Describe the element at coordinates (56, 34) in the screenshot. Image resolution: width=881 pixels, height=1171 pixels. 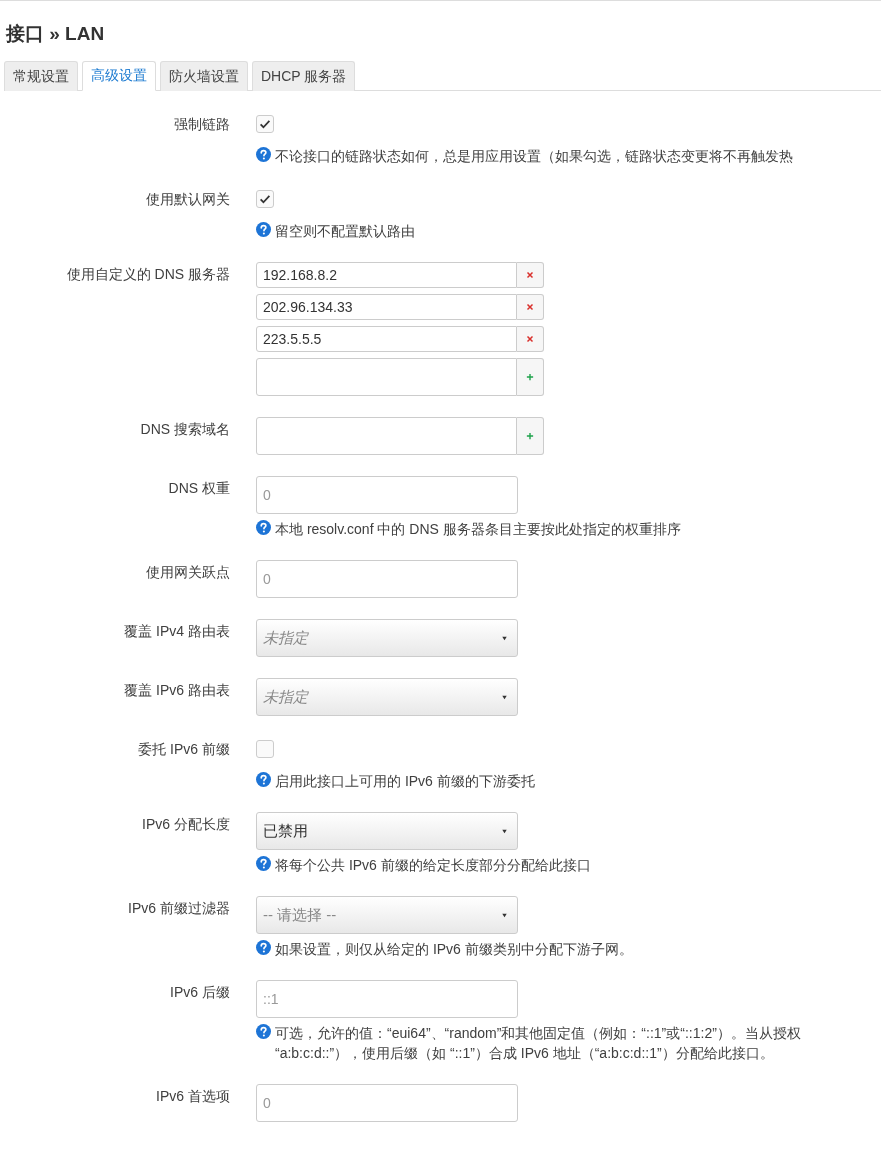
I see `page-title: 接口 » LAN` at that location.